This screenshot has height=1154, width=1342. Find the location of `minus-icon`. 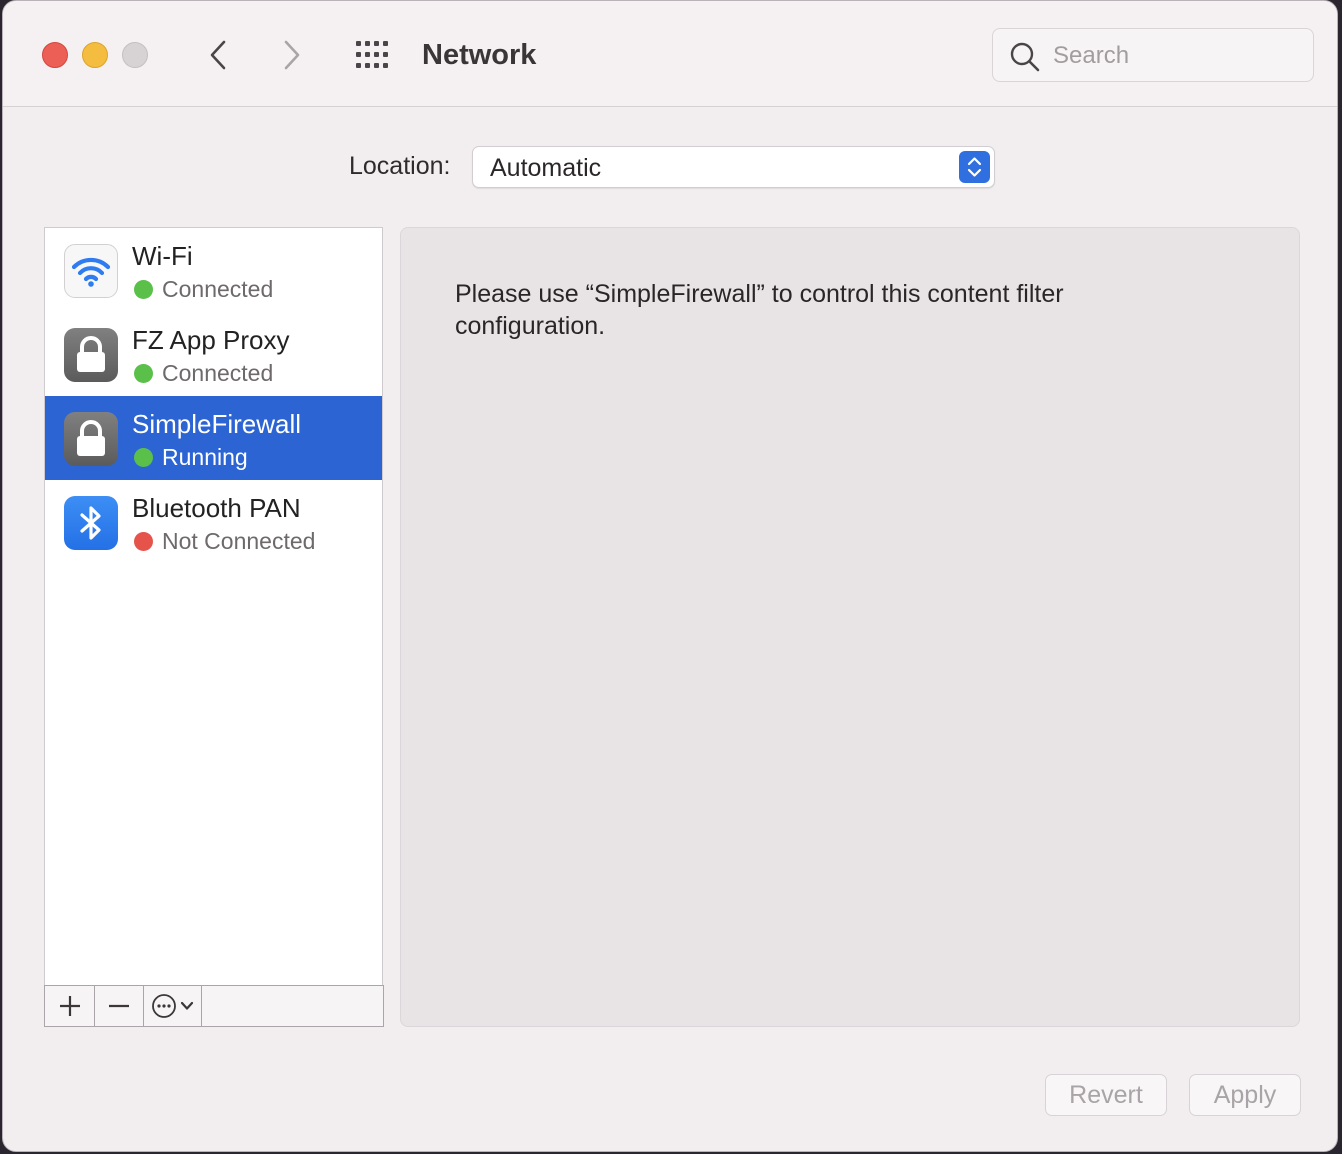

minus-icon is located at coordinates (119, 1006).